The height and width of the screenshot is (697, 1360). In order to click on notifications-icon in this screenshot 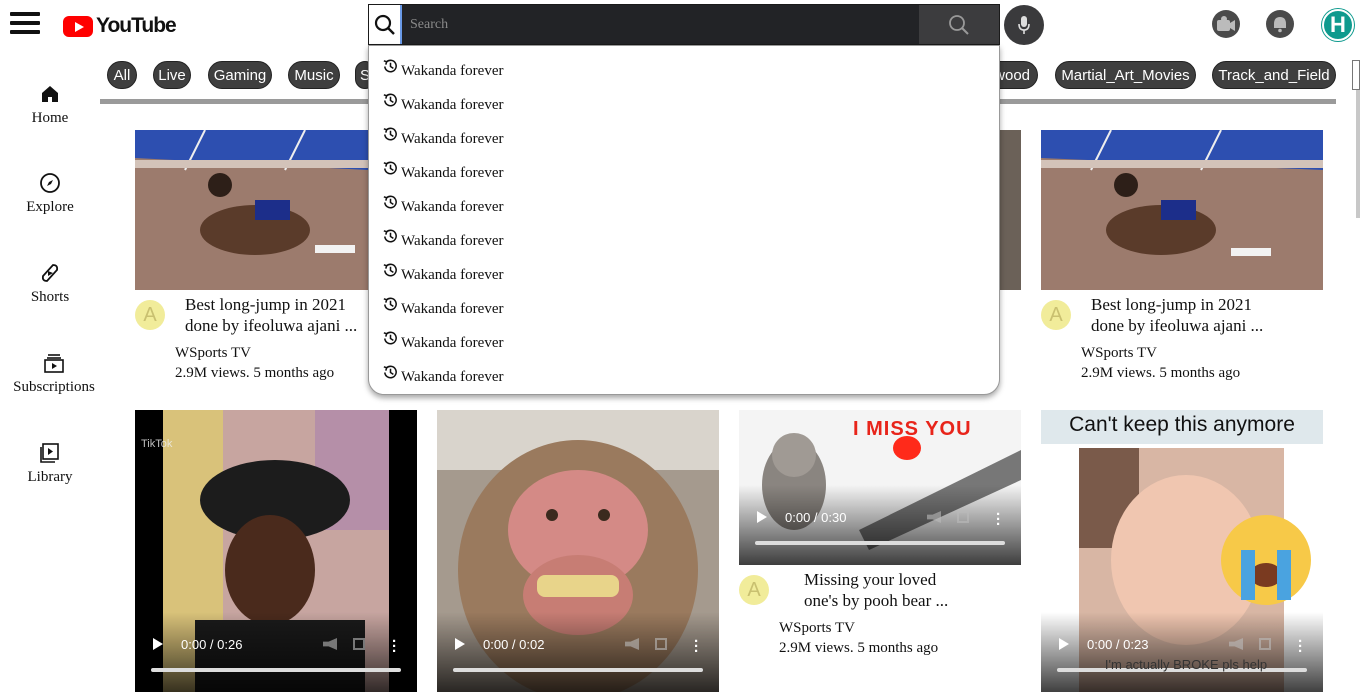, I will do `click(1280, 24)`.